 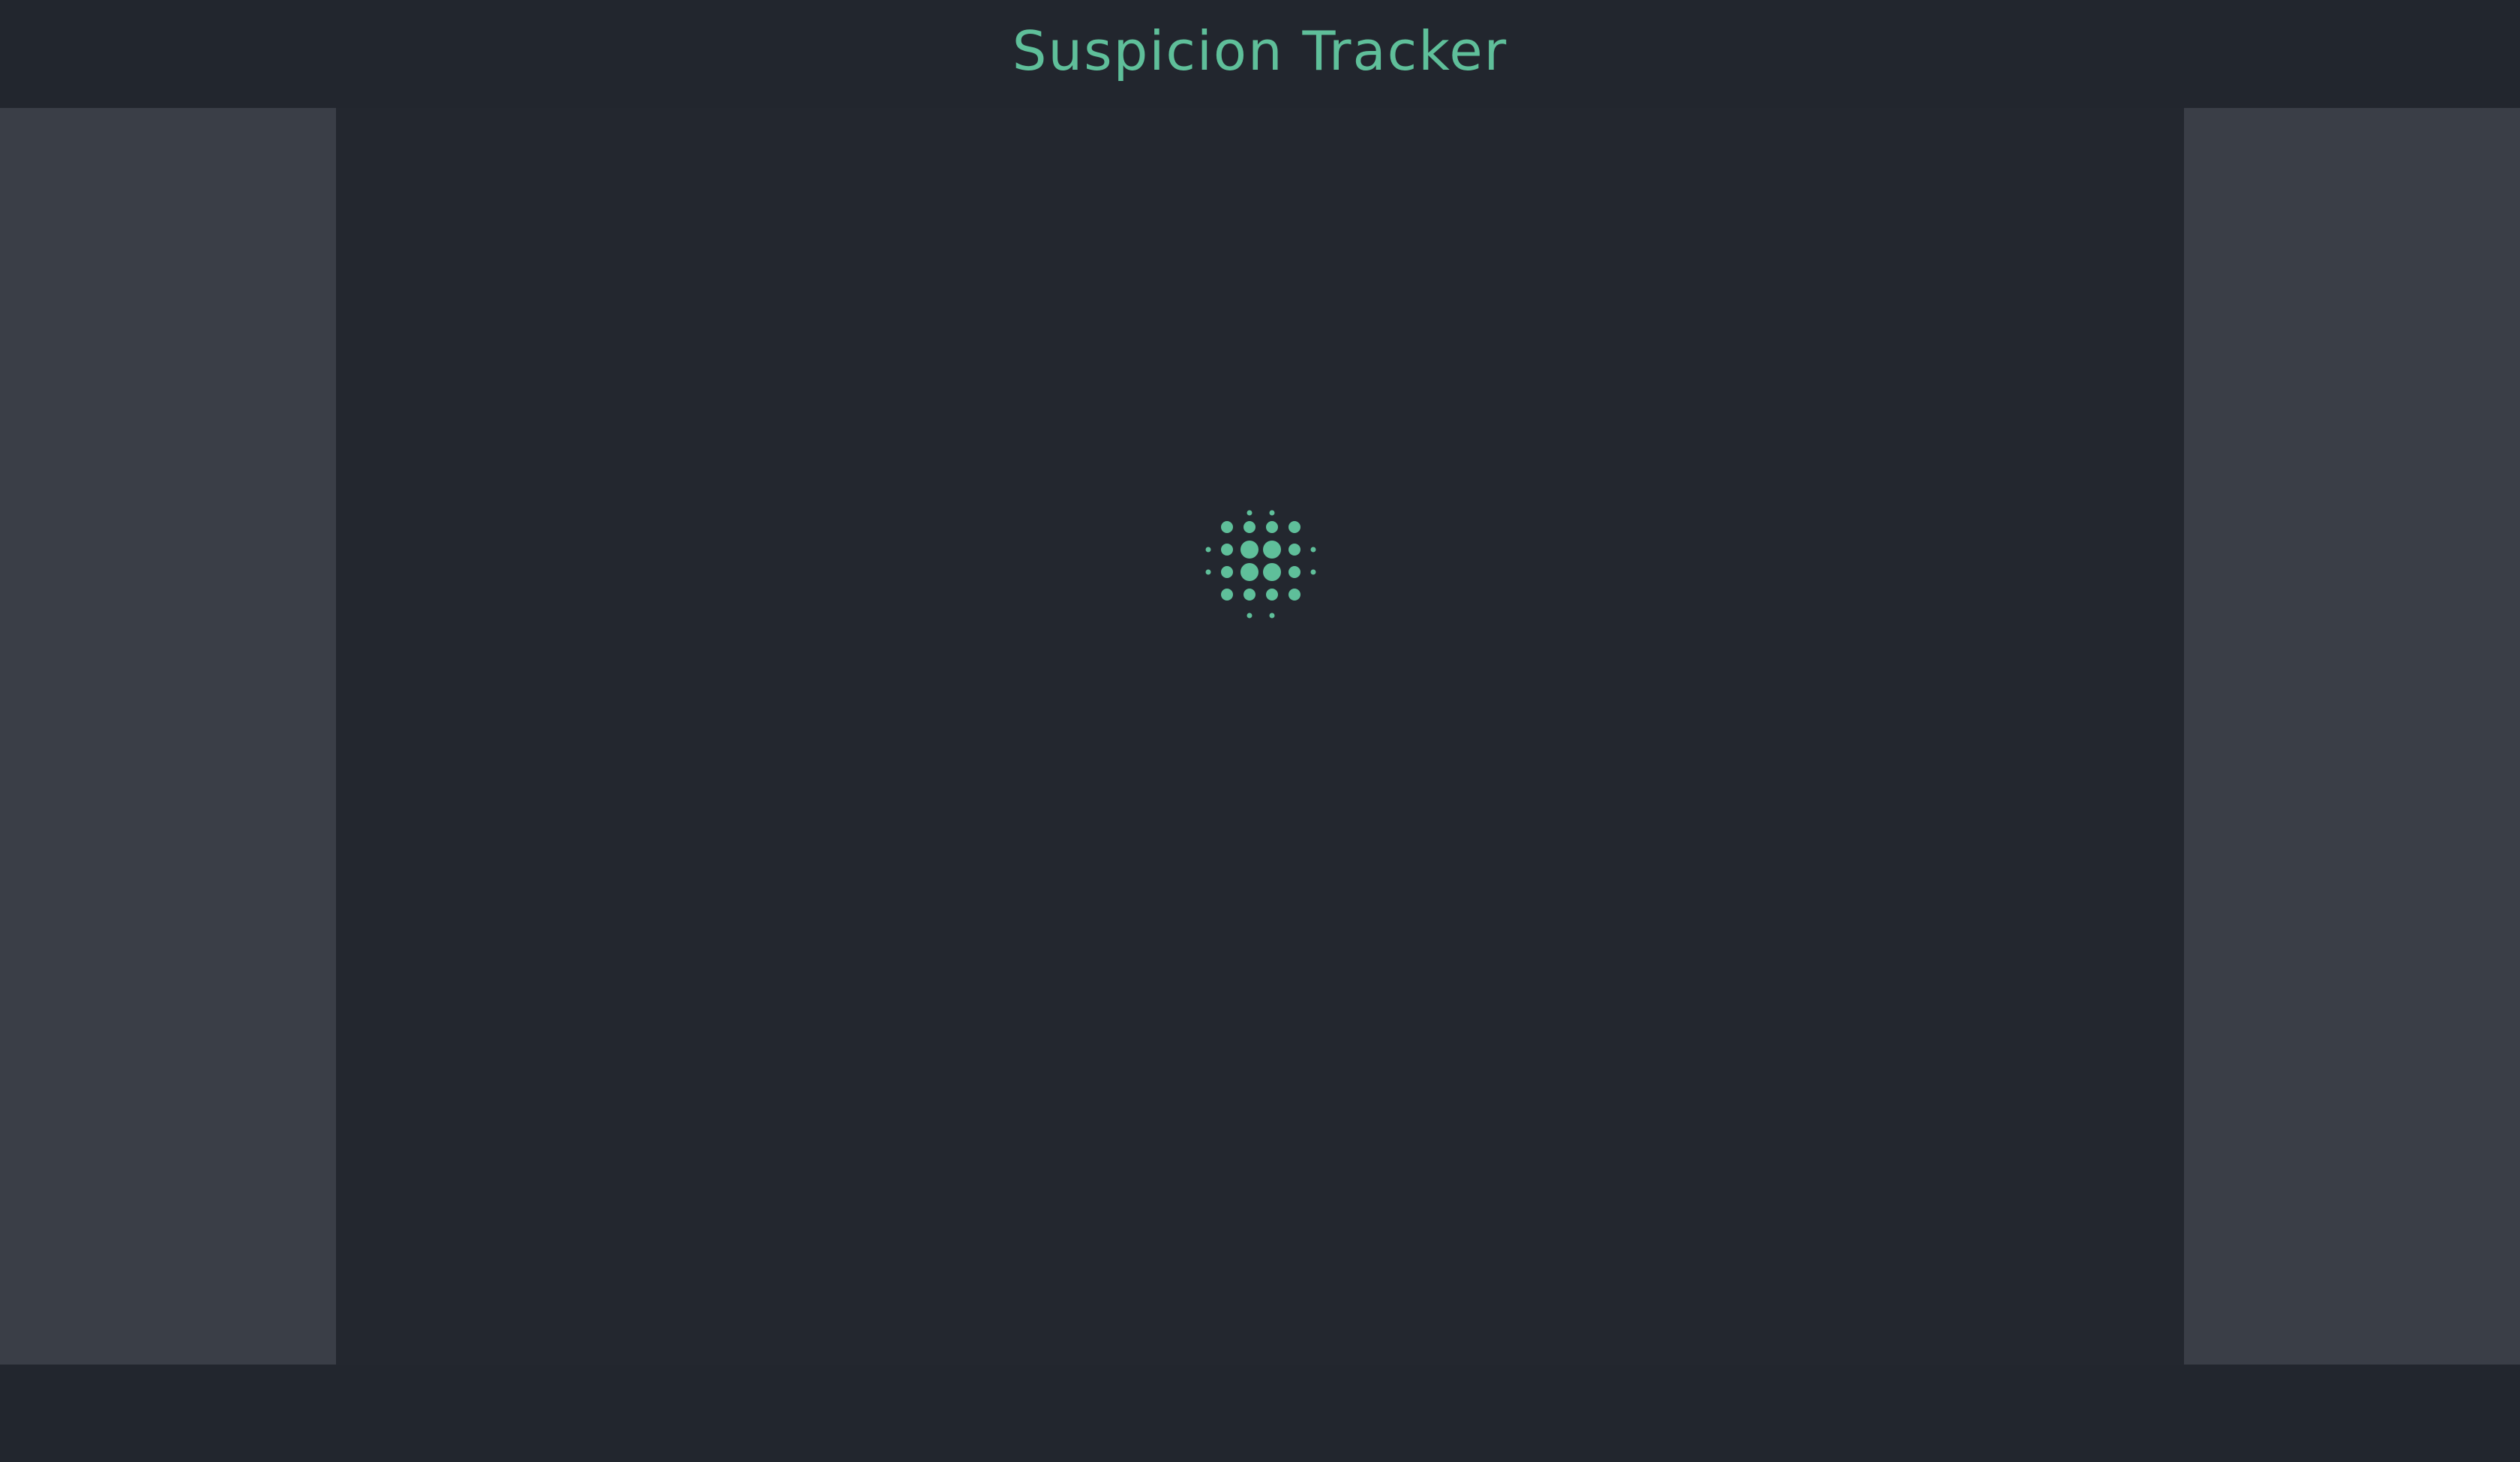 I want to click on left-side-panel, so click(x=168, y=736).